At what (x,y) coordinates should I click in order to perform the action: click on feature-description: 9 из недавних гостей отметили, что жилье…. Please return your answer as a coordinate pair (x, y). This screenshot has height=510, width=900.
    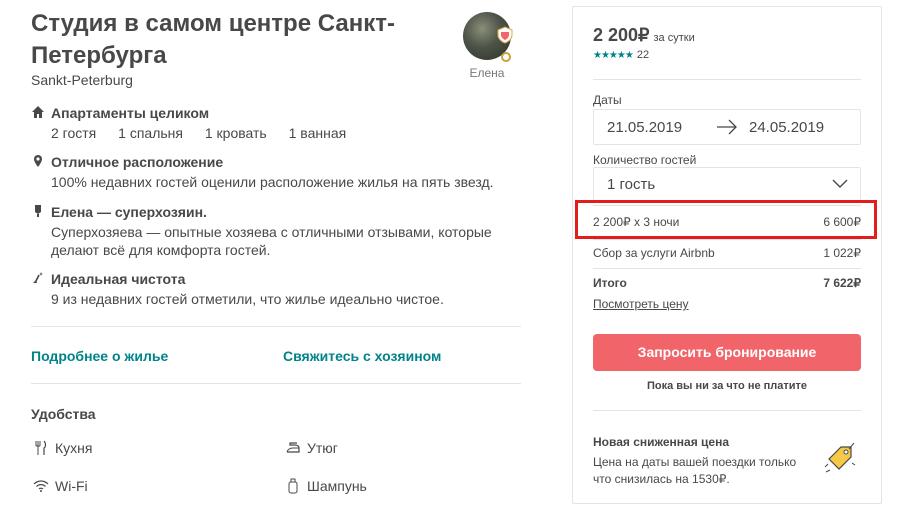
    Looking at the image, I should click on (247, 299).